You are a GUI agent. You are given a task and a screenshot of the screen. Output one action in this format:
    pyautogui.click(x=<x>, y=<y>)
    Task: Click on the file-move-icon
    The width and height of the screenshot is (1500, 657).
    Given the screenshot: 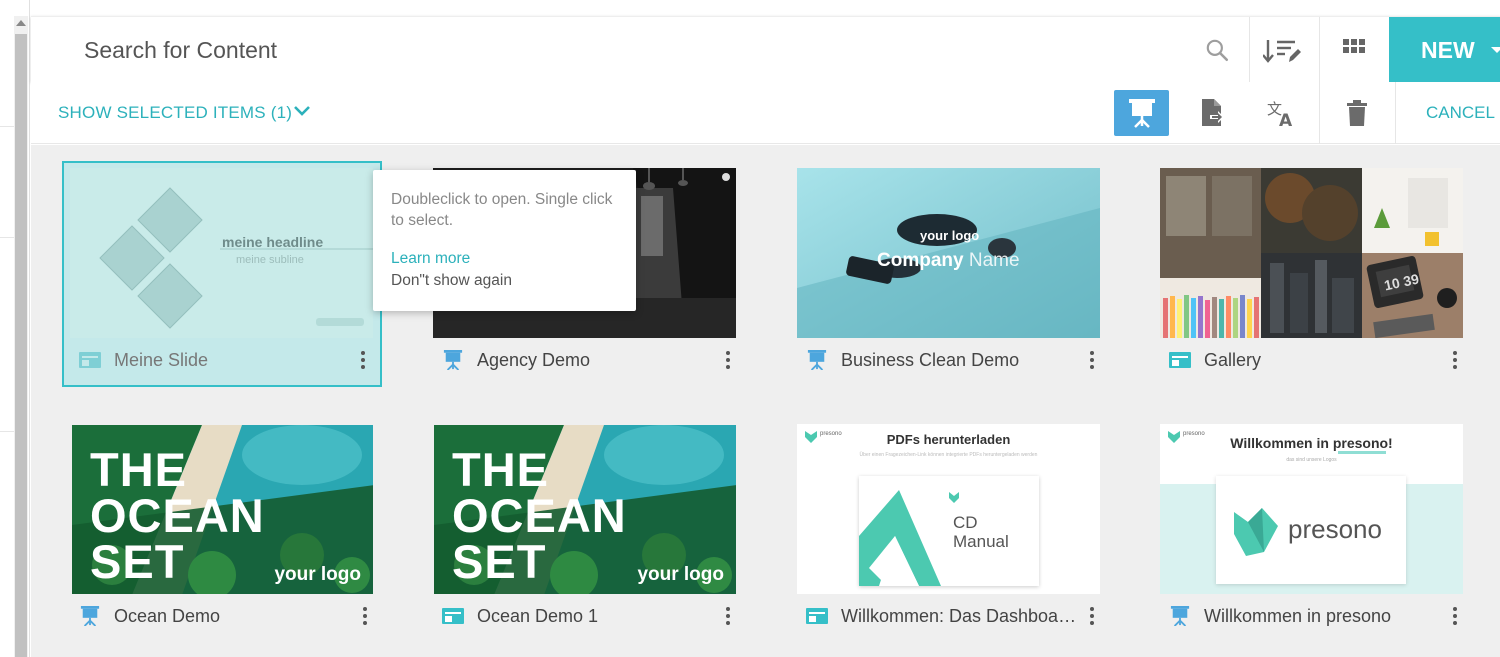 What is the action you would take?
    pyautogui.click(x=1212, y=112)
    